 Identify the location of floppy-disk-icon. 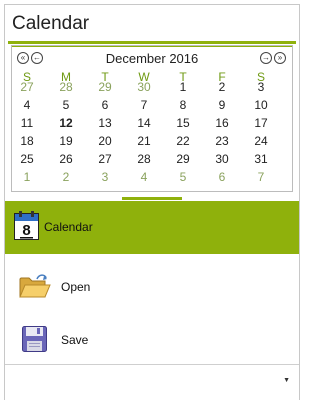
(34, 339).